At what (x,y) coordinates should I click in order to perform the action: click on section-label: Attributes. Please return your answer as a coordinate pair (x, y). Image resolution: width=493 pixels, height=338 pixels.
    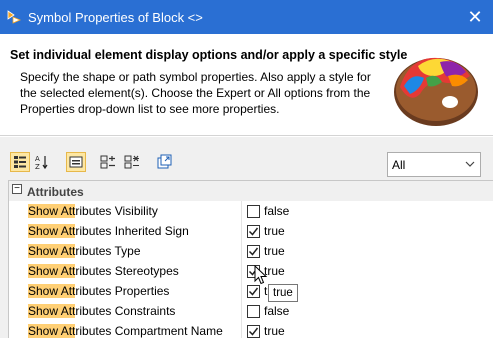
    Looking at the image, I should click on (55, 192).